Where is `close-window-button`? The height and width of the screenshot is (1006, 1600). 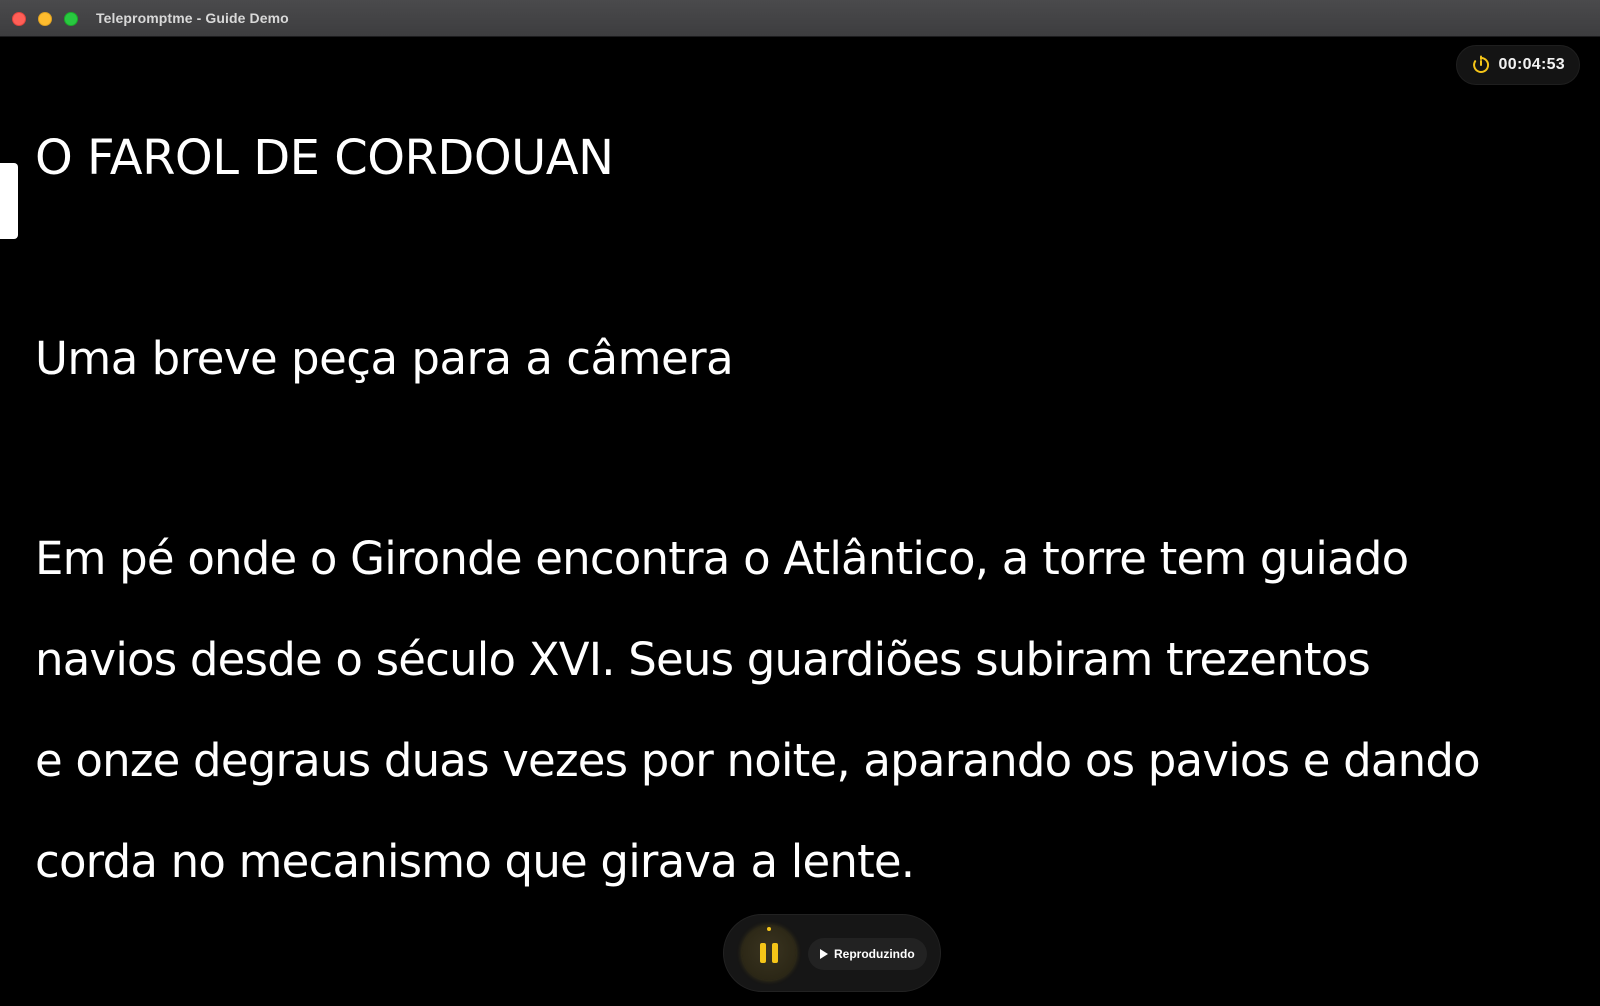 close-window-button is located at coordinates (19, 19).